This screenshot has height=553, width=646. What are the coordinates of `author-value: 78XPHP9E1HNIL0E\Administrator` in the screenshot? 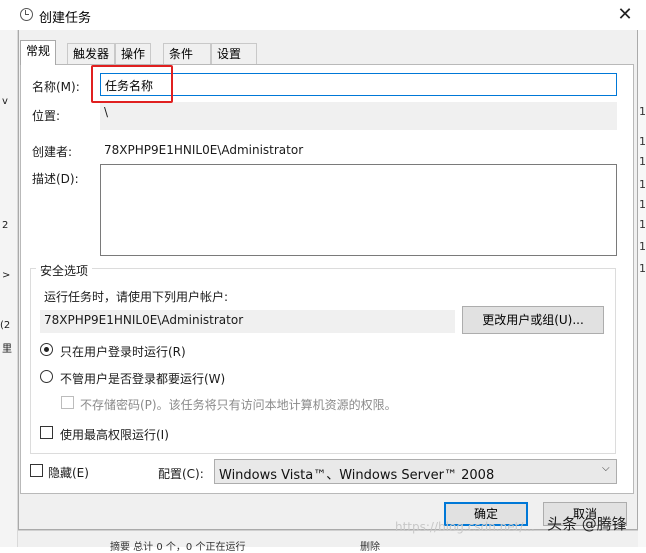 It's located at (204, 150).